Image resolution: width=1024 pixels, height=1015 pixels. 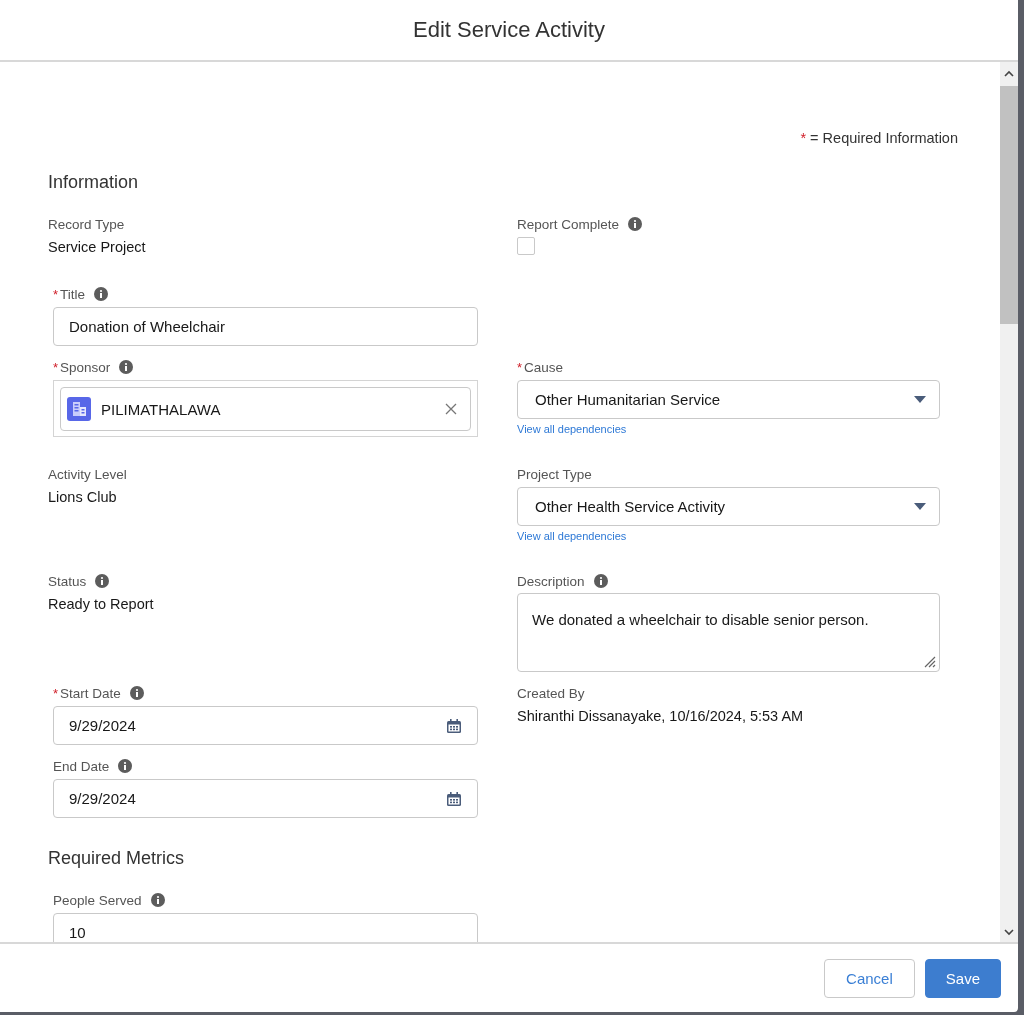 I want to click on field-label: Created By, so click(x=551, y=693).